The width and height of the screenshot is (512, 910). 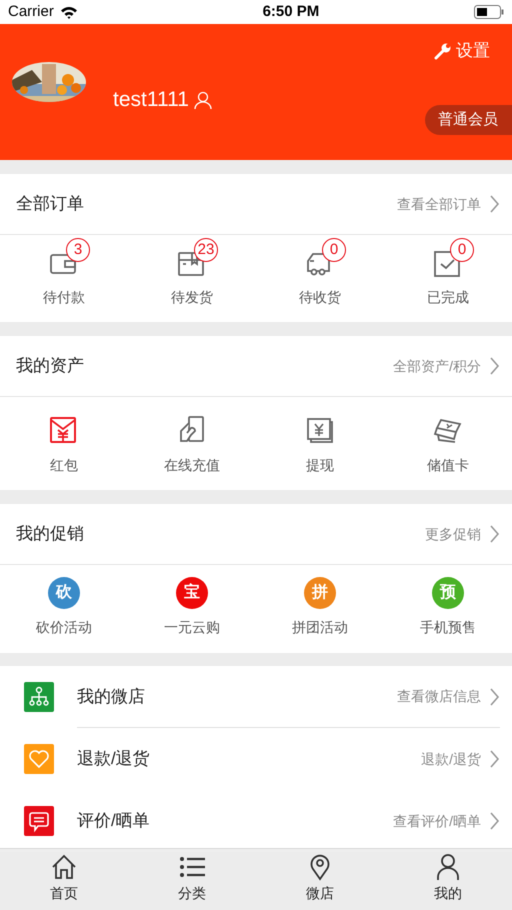 What do you see at coordinates (151, 100) in the screenshot?
I see `username: test1111` at bounding box center [151, 100].